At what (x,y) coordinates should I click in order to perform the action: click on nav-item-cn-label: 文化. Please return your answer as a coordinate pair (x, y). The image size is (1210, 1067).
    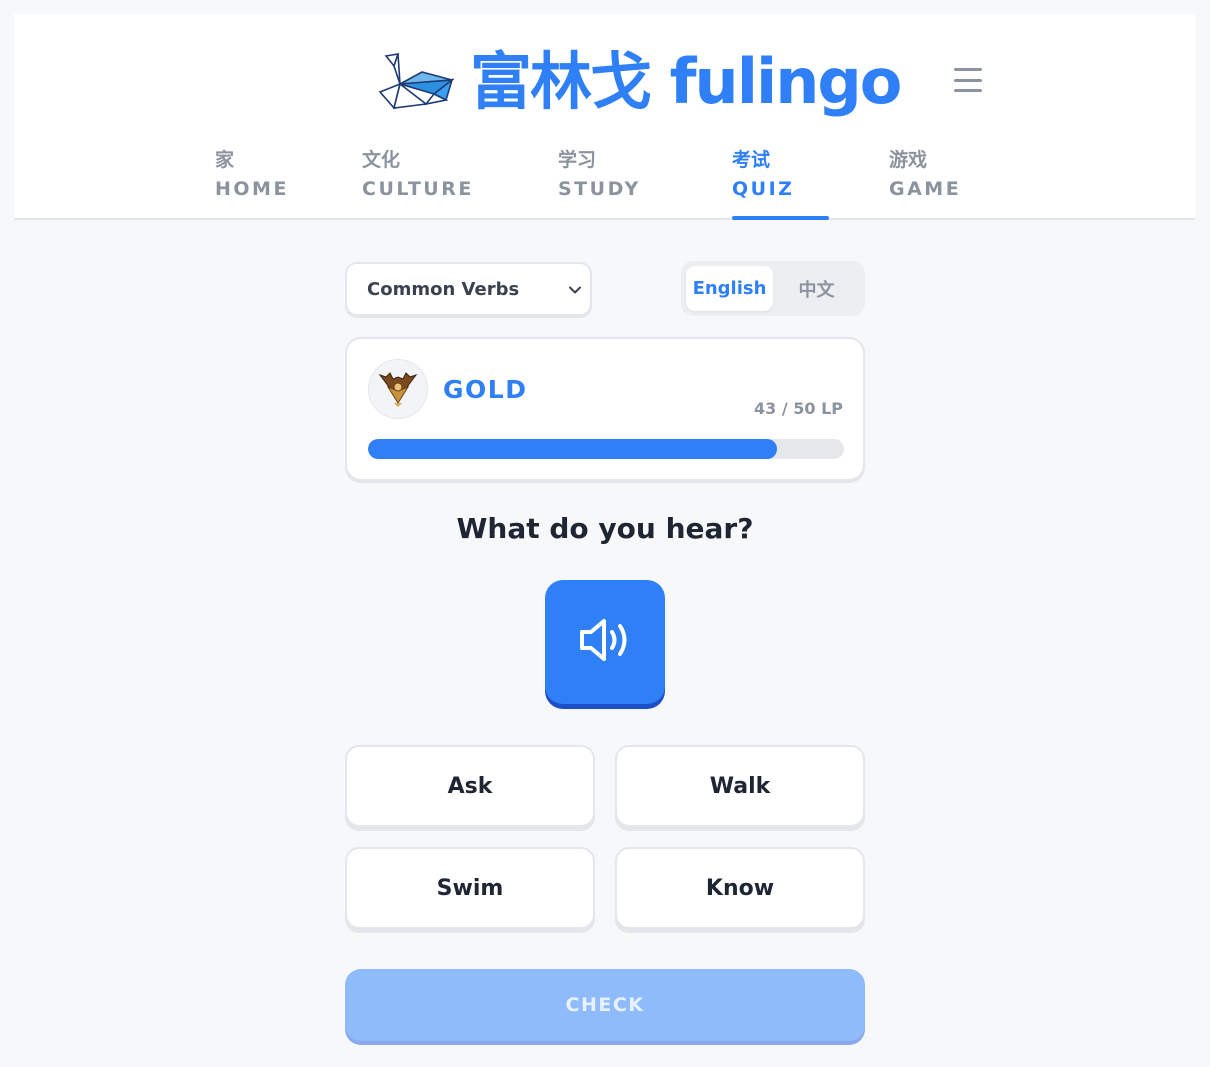
    Looking at the image, I should click on (381, 160).